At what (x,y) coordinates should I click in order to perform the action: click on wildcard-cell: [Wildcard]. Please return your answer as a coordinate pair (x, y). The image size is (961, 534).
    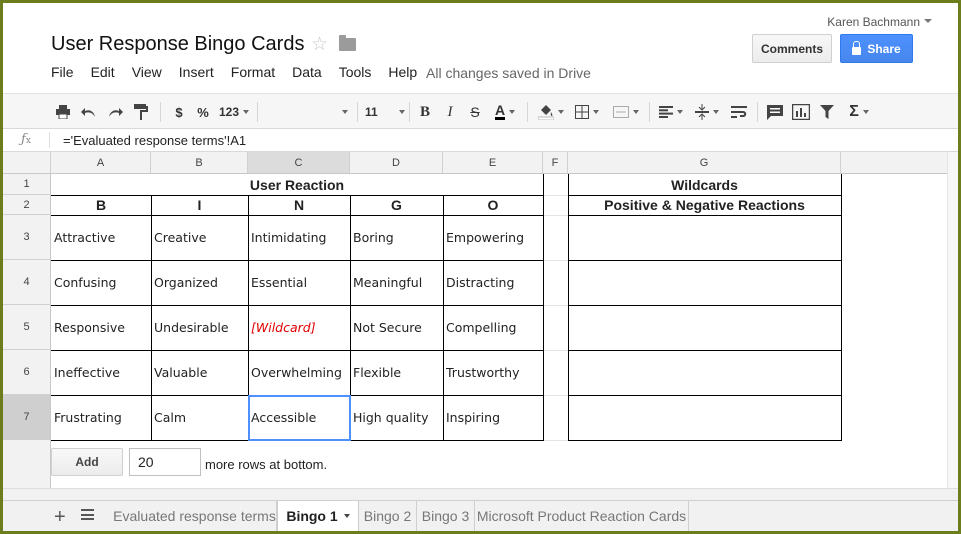
    Looking at the image, I should click on (299, 327).